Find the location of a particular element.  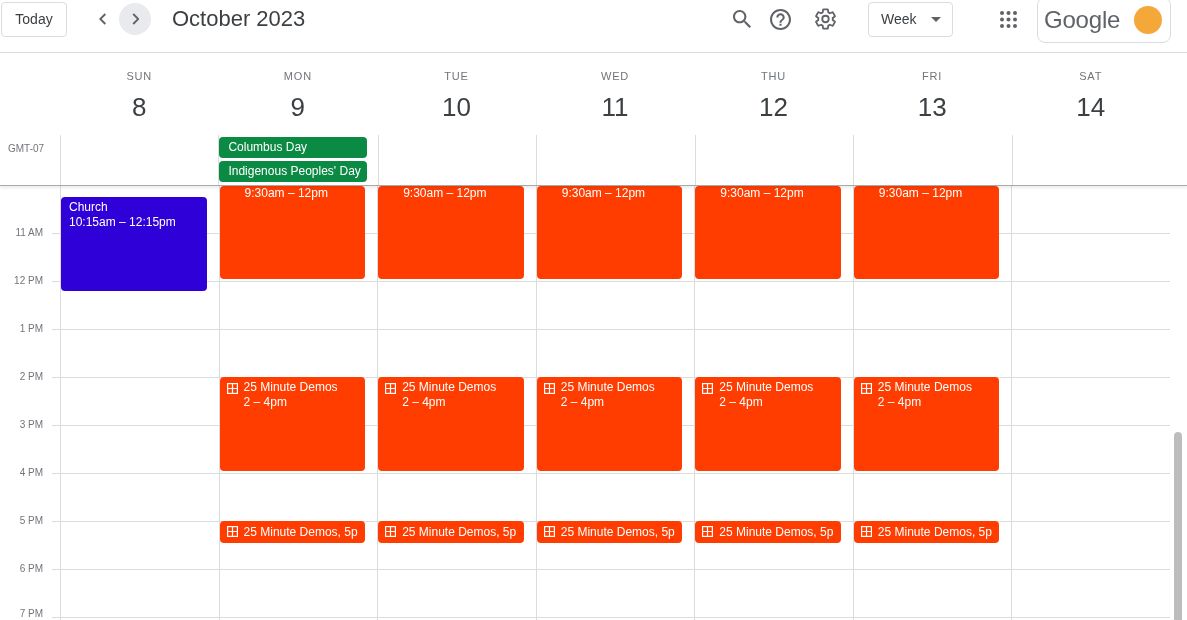

scrollbar-thumb is located at coordinates (1178, 526).